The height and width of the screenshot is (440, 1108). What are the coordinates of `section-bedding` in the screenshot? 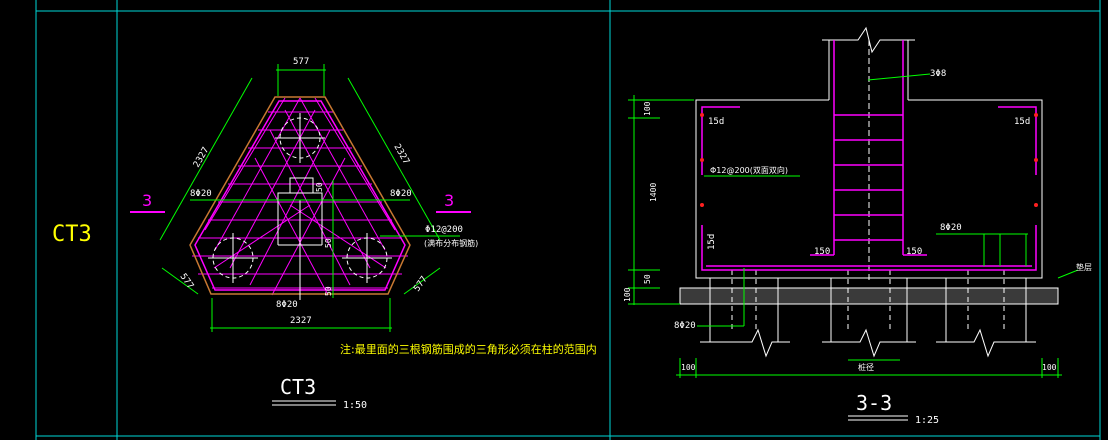 It's located at (869, 296).